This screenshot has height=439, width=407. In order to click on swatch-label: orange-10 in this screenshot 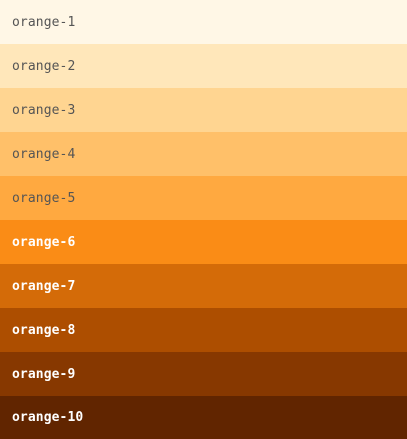, I will do `click(48, 417)`.